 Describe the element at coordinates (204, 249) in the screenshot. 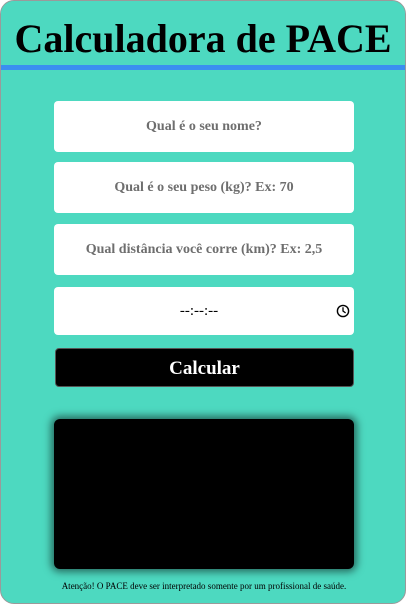

I see `distance-input` at that location.